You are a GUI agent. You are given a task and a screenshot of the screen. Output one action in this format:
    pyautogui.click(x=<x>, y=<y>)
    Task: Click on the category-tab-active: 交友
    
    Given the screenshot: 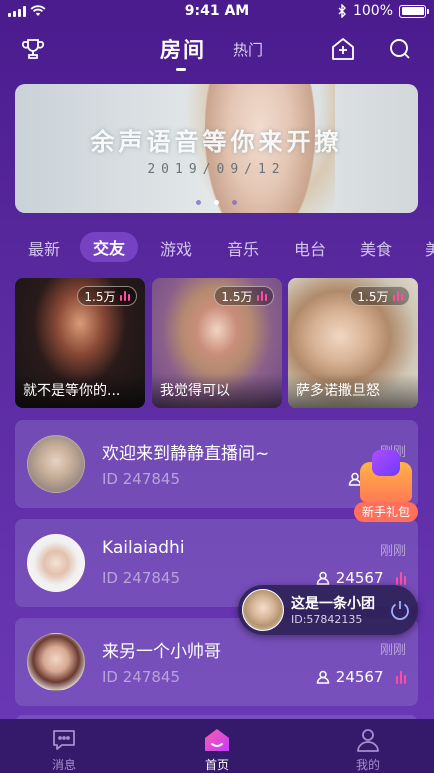 What is the action you would take?
    pyautogui.click(x=109, y=247)
    